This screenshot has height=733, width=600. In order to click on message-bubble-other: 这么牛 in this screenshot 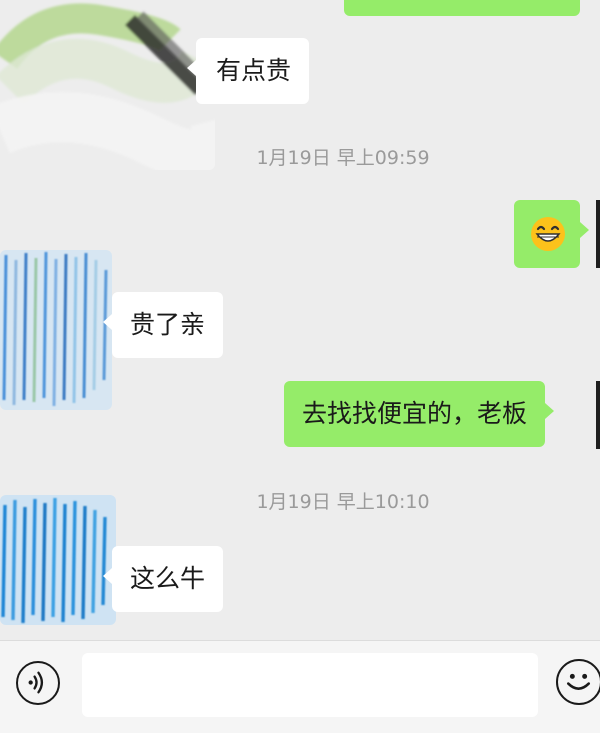, I will do `click(163, 579)`.